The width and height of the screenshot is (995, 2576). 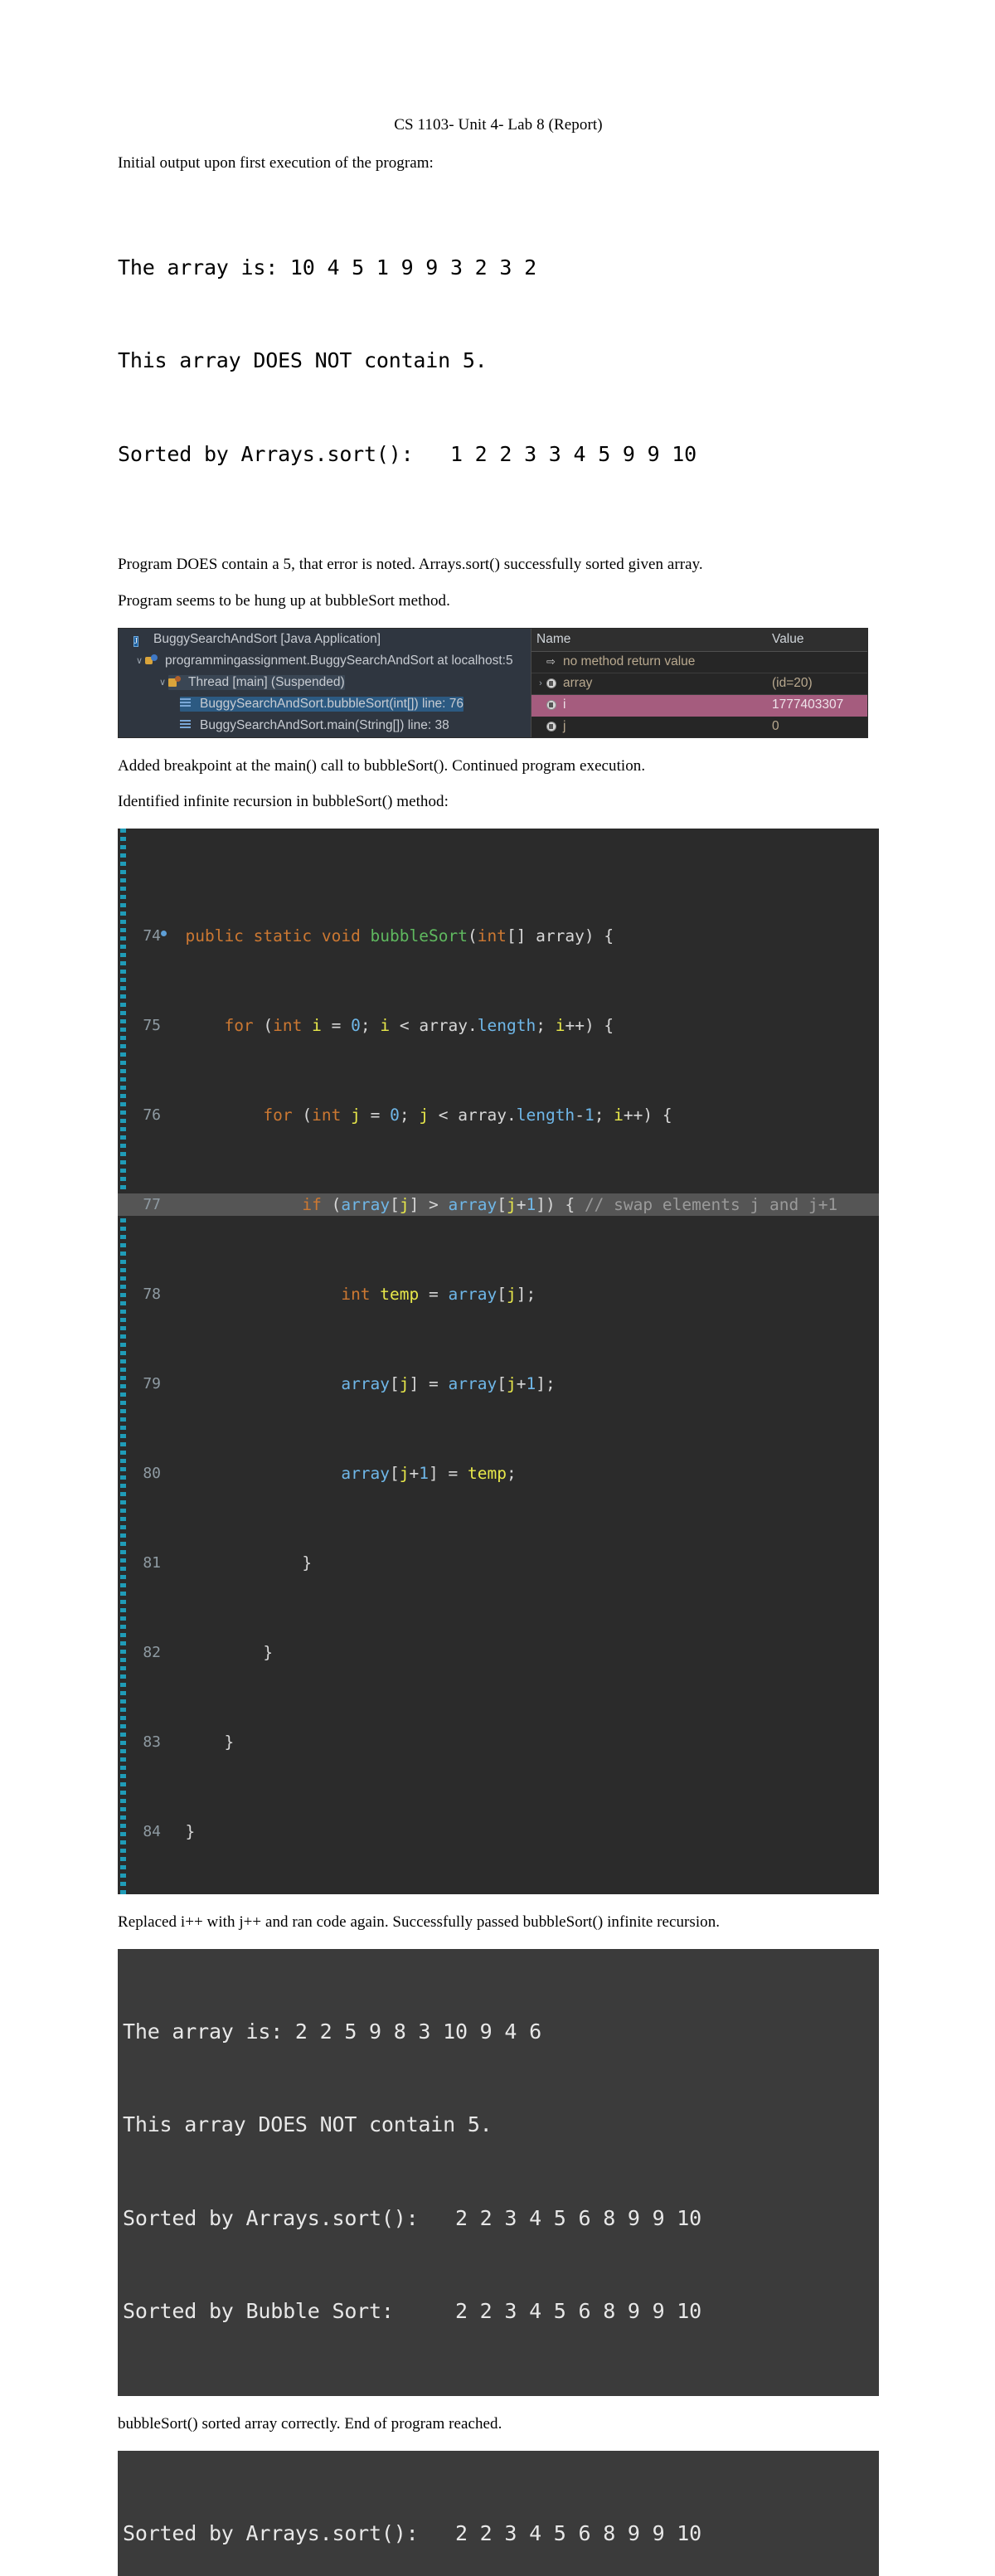 I want to click on line-number: 77, so click(x=152, y=1205).